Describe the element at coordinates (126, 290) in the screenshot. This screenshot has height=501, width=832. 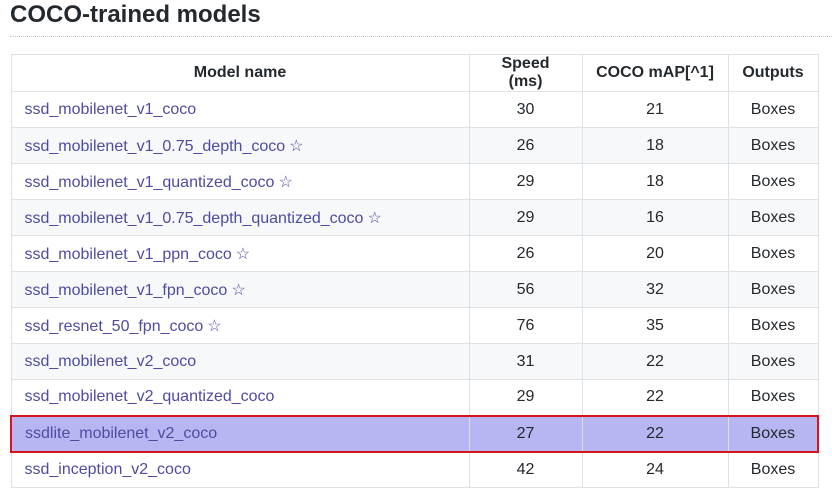
I see `model-link: ssd_mobilenet_v1_fpn_coco` at that location.